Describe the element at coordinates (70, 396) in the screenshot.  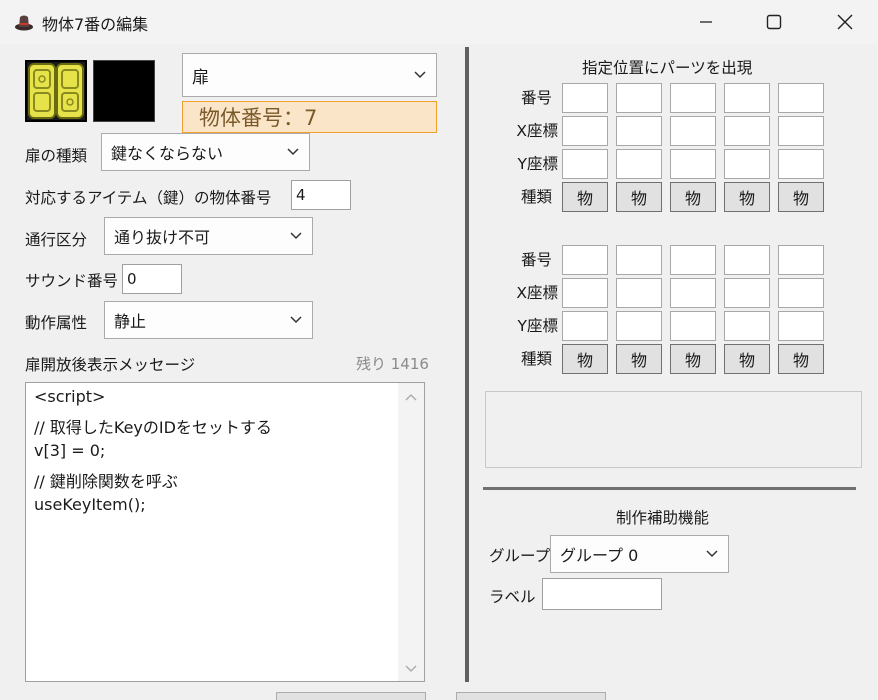
I see `message-line: <script>` at that location.